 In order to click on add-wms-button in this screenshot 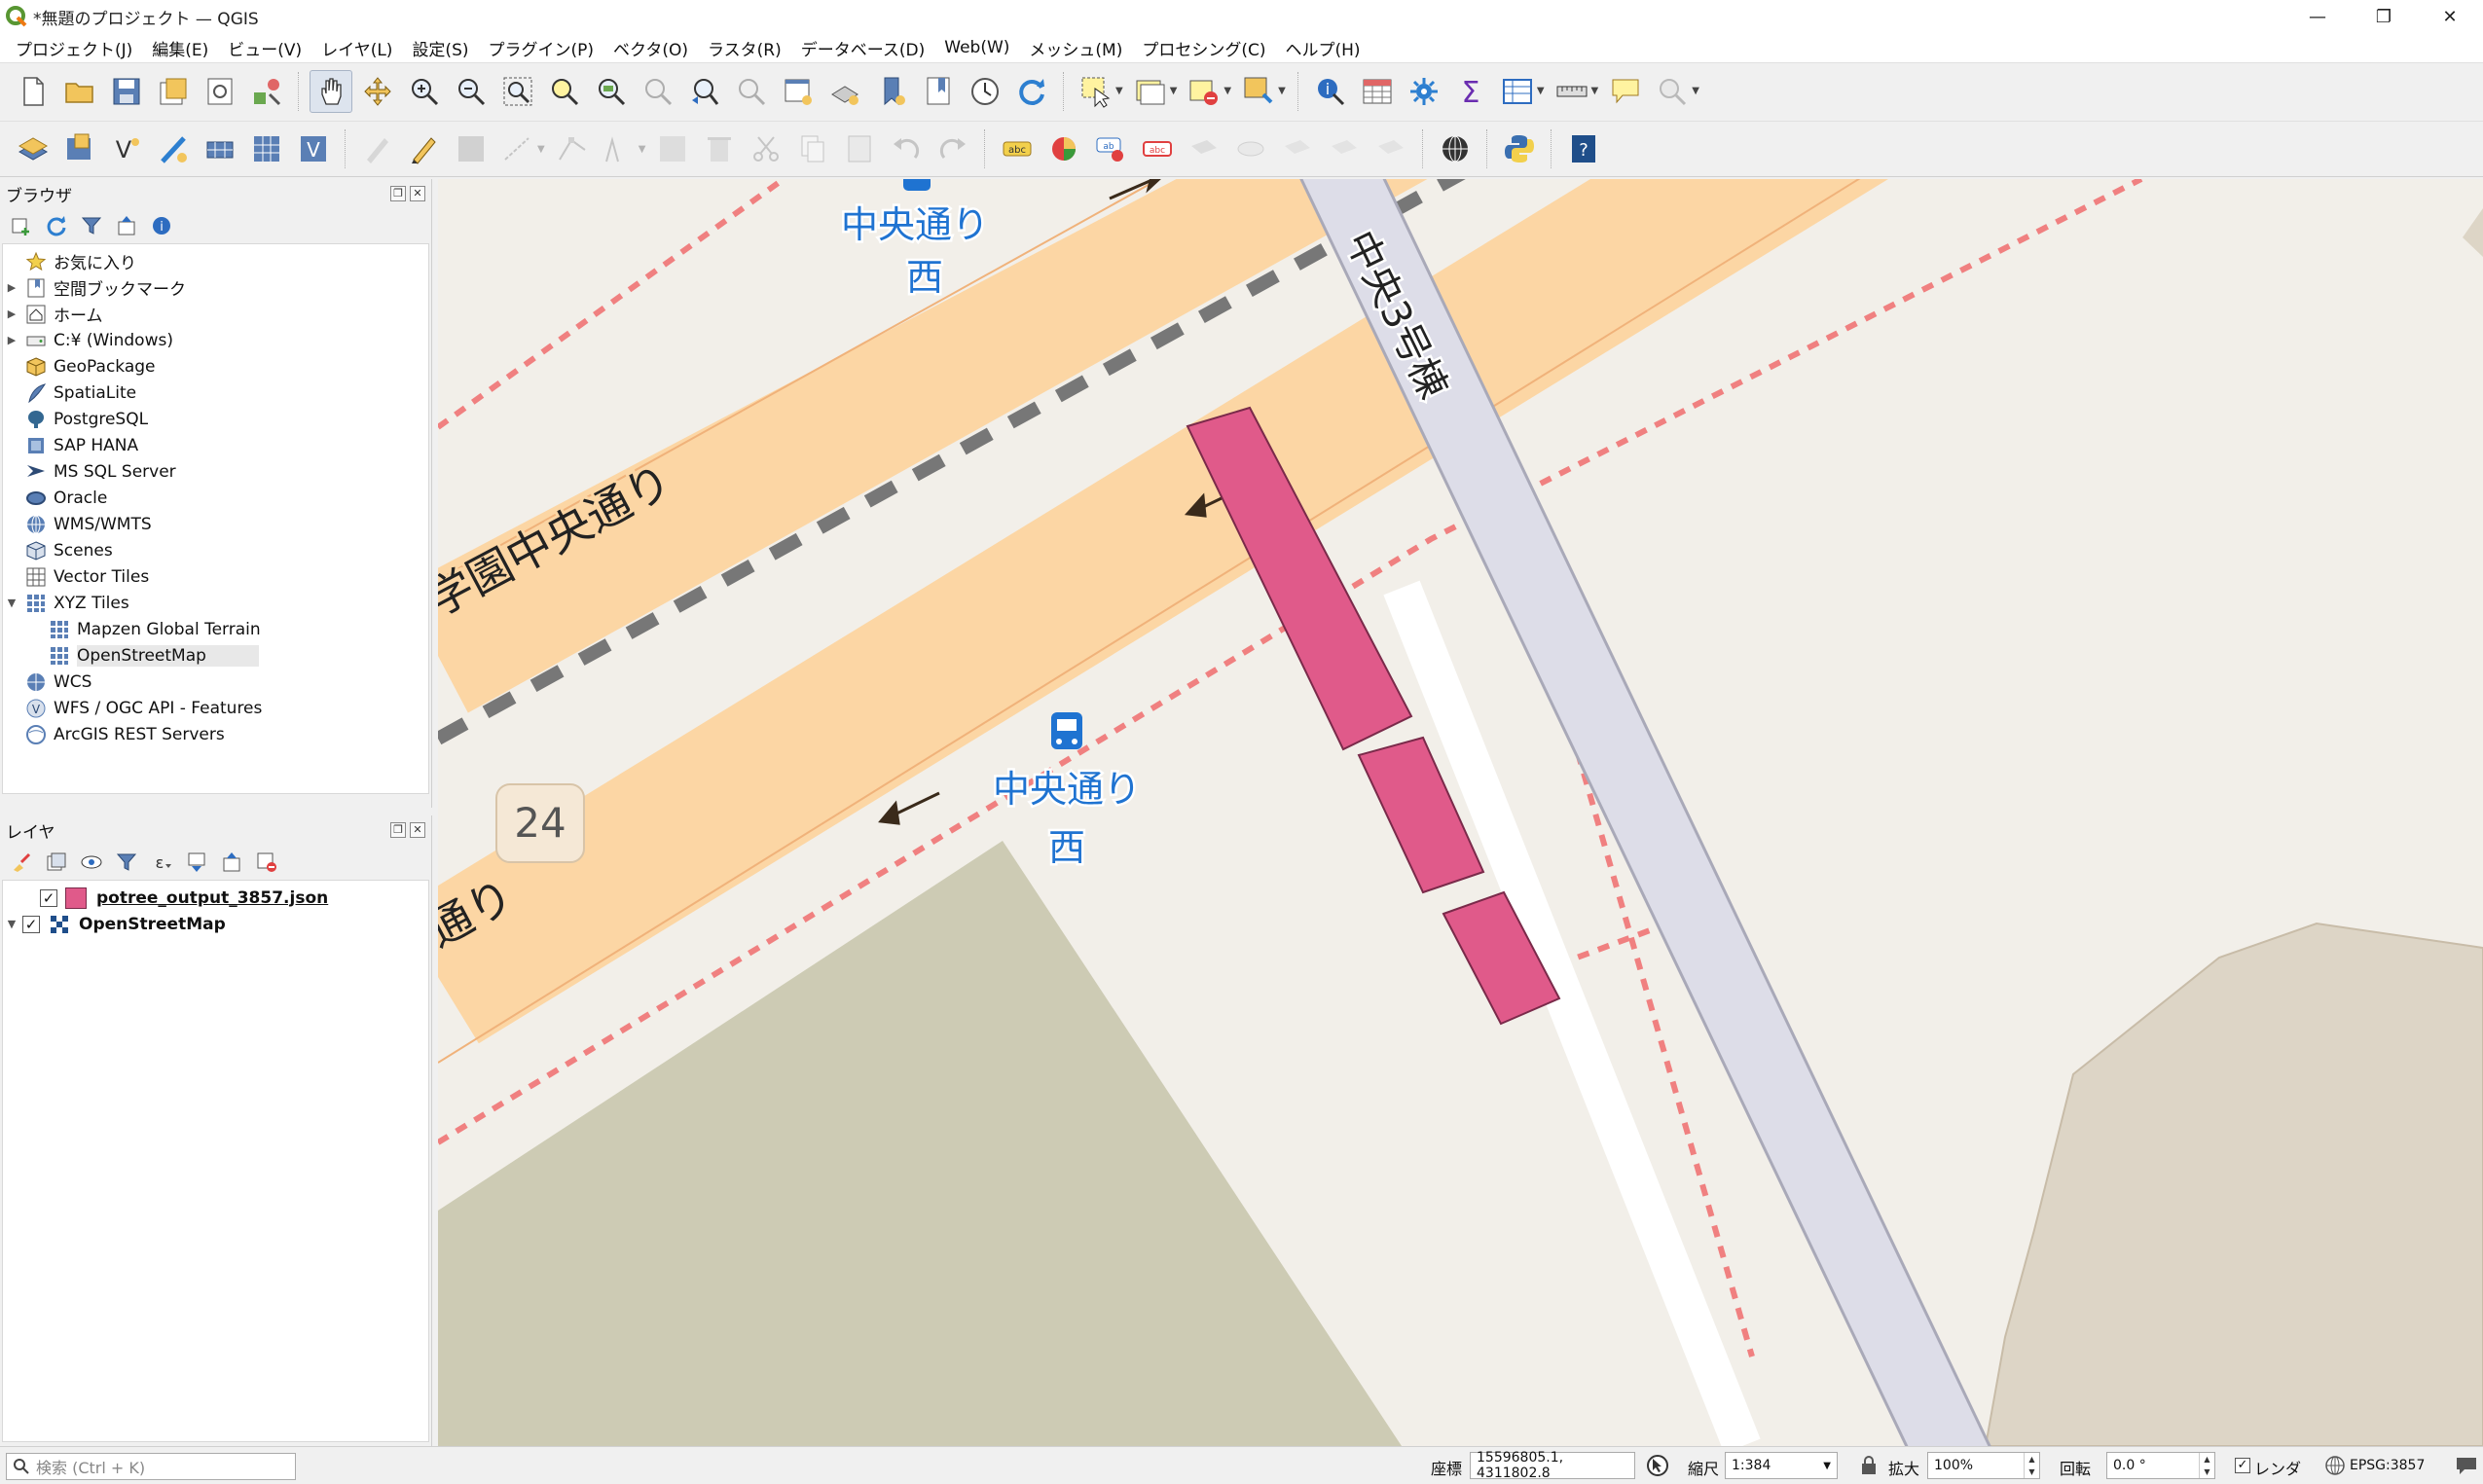, I will do `click(266, 148)`.